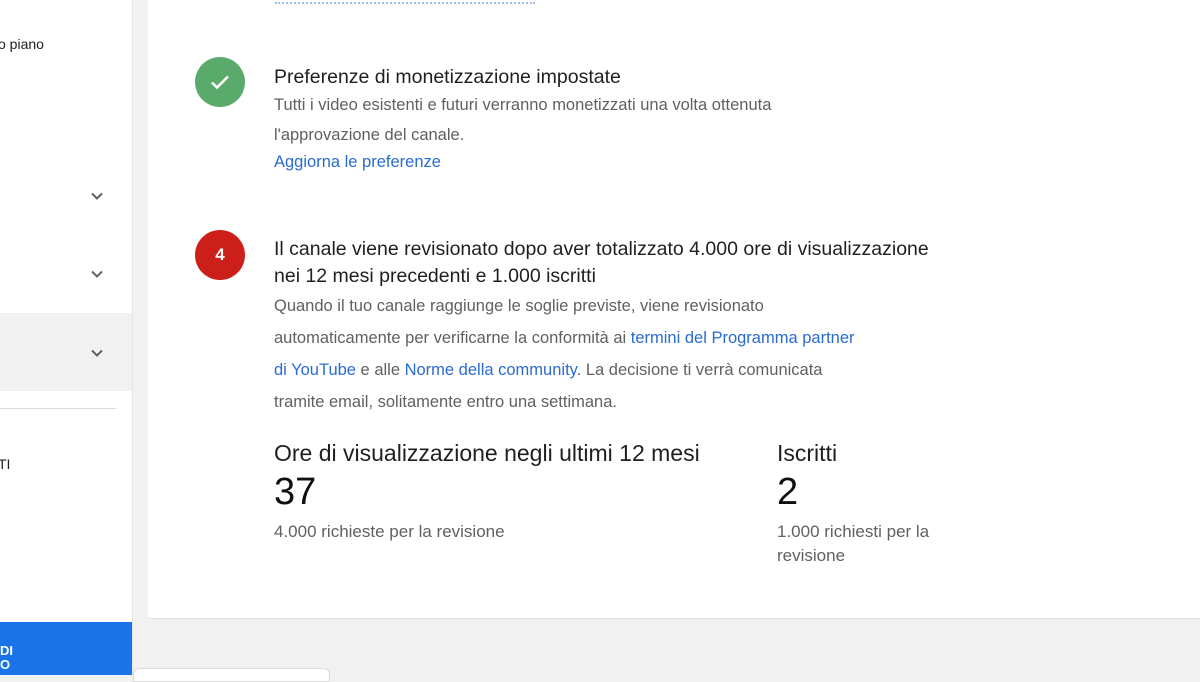 This screenshot has height=682, width=1200. What do you see at coordinates (6, 650) in the screenshot?
I see `sidebar-action-label-line1: DI` at bounding box center [6, 650].